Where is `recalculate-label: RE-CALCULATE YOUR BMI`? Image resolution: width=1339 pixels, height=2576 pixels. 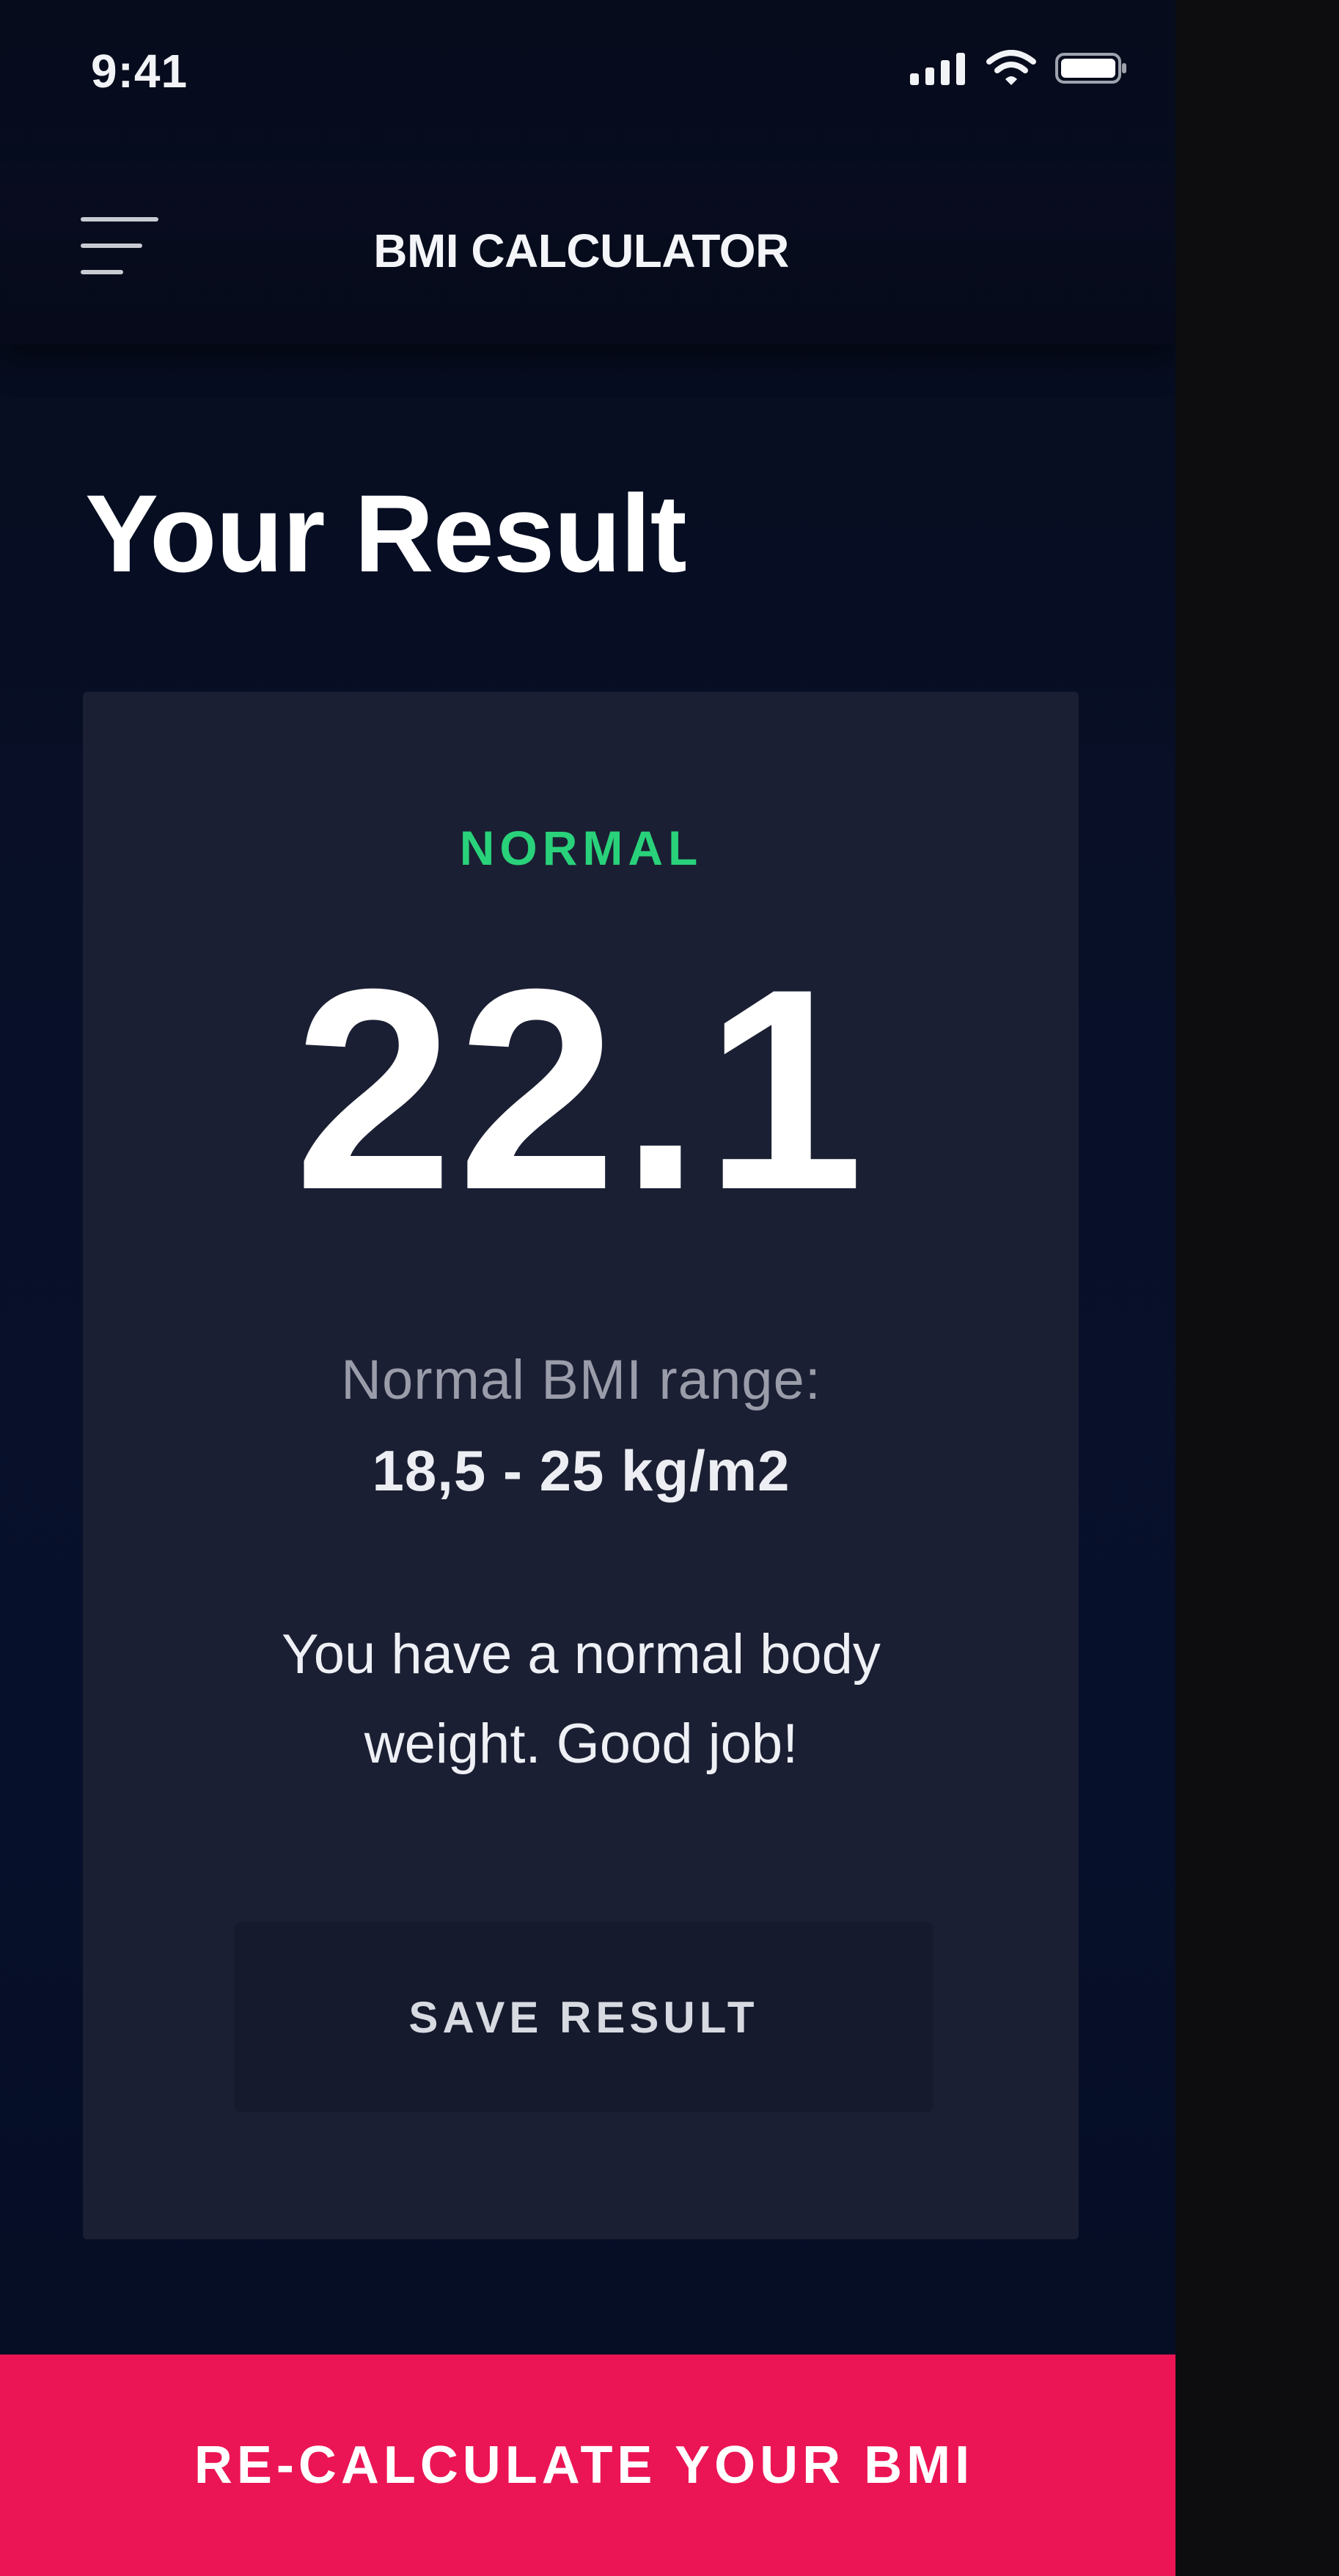 recalculate-label: RE-CALCULATE YOUR BMI is located at coordinates (584, 2465).